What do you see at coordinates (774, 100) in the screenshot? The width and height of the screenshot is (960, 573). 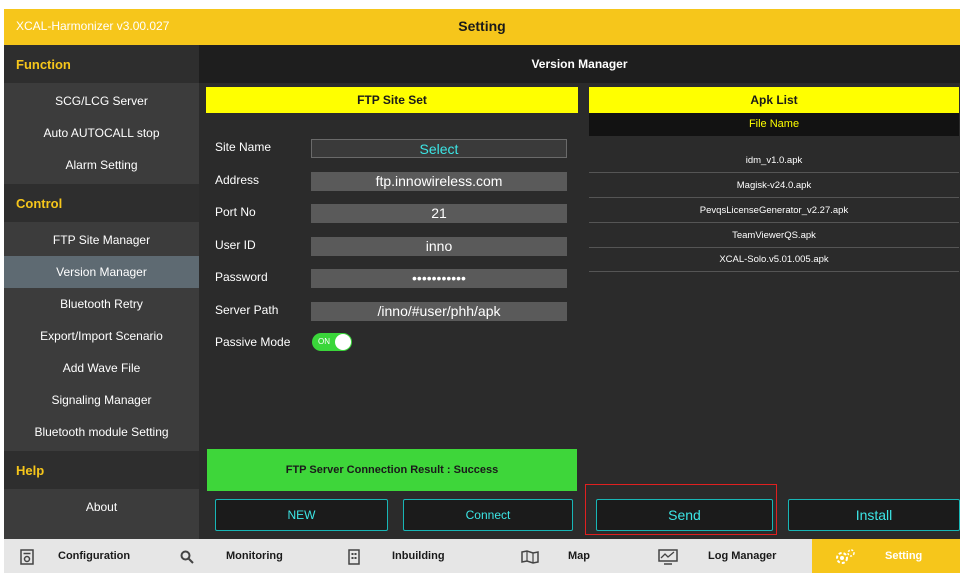 I see `apk-panel-header: Apk List` at bounding box center [774, 100].